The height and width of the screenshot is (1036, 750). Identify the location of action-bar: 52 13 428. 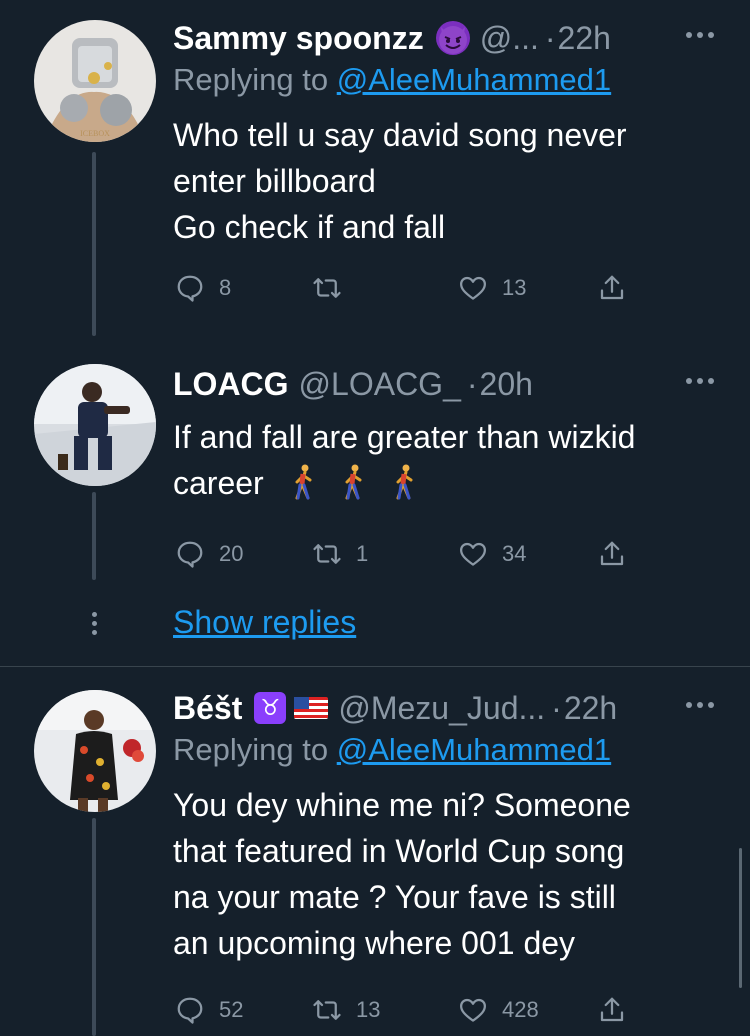
(446, 1010).